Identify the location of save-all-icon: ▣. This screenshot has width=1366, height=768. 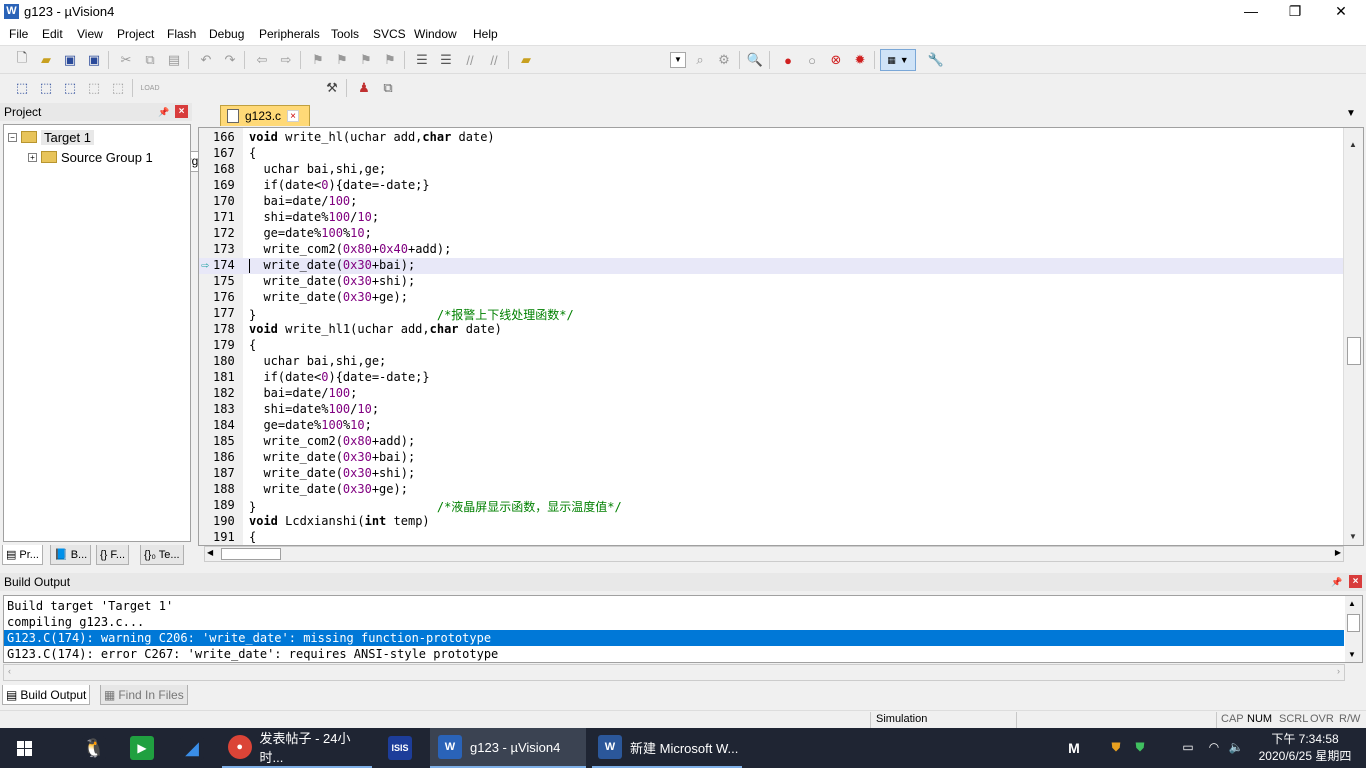
(94, 60).